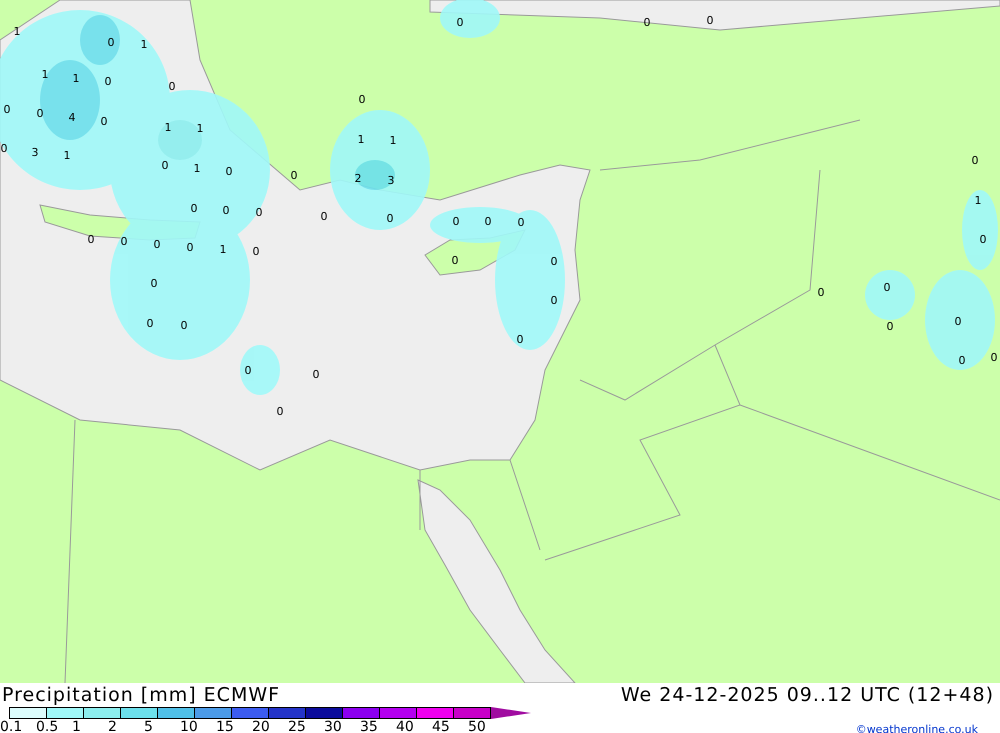 The width and height of the screenshot is (1000, 733). What do you see at coordinates (113, 726) in the screenshot?
I see `legend-tick-label: 2` at bounding box center [113, 726].